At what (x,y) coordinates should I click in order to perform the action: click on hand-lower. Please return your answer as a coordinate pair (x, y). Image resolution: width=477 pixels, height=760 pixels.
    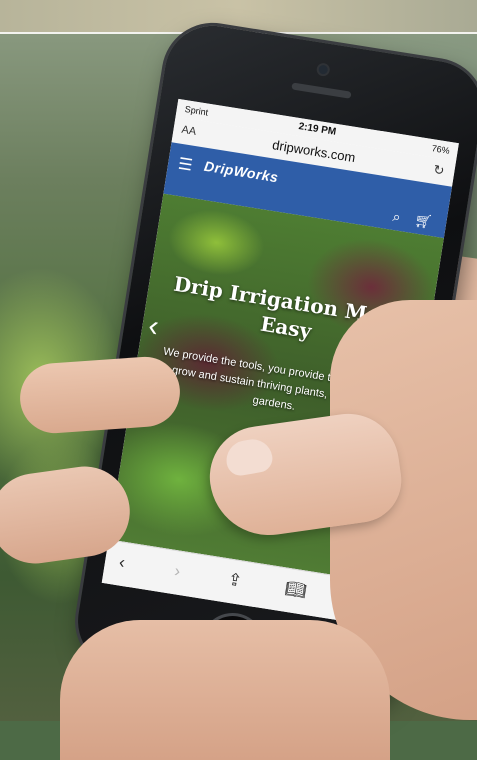
    Looking at the image, I should click on (225, 690).